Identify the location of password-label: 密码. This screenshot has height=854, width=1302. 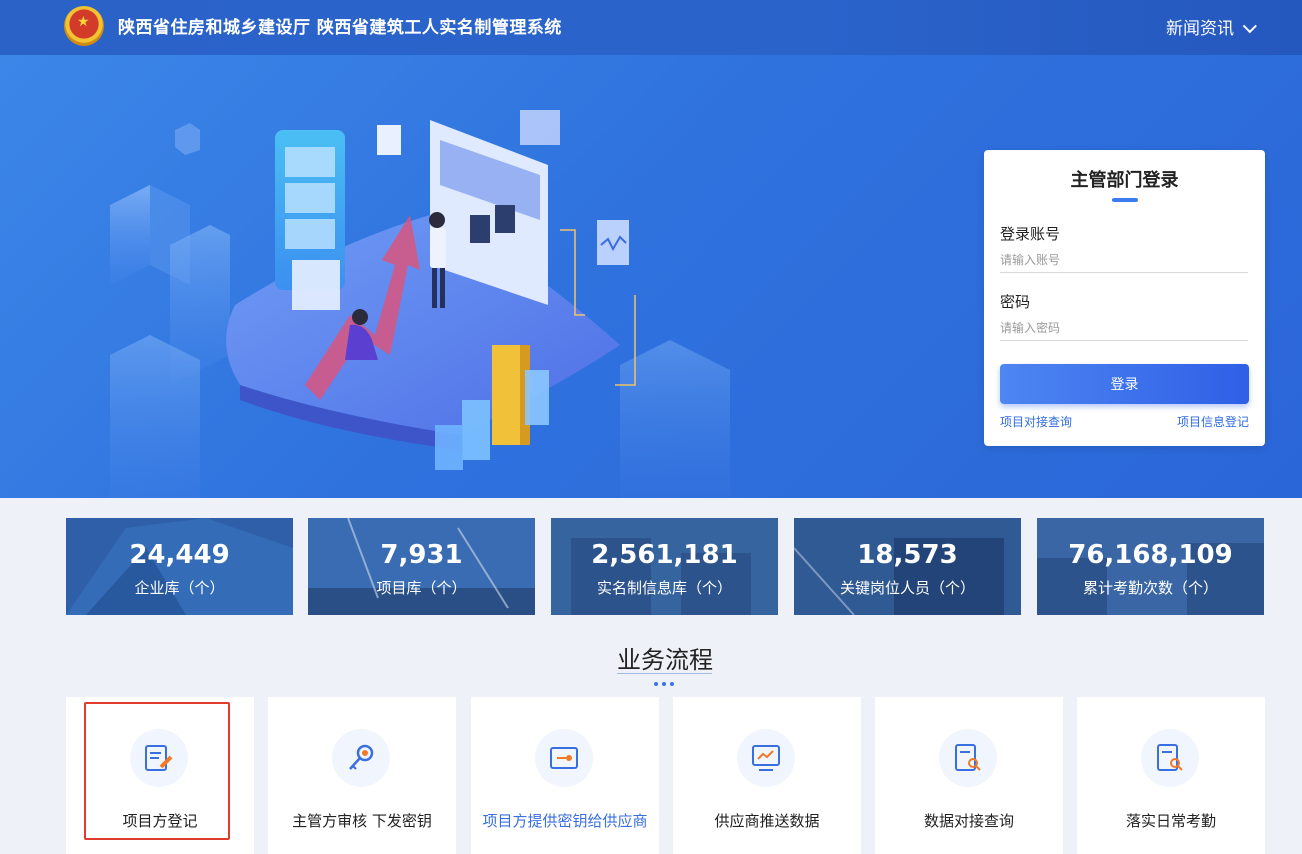
(1015, 302).